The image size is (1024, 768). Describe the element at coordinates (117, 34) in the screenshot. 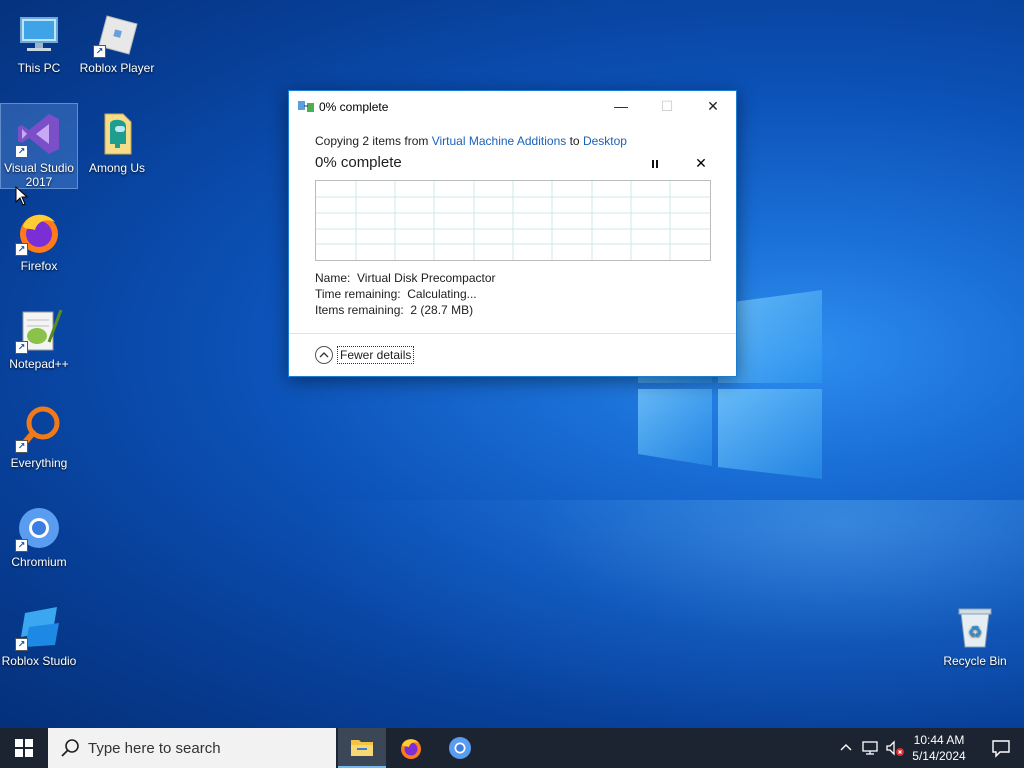

I see `roblox-player-icon: ↗` at that location.